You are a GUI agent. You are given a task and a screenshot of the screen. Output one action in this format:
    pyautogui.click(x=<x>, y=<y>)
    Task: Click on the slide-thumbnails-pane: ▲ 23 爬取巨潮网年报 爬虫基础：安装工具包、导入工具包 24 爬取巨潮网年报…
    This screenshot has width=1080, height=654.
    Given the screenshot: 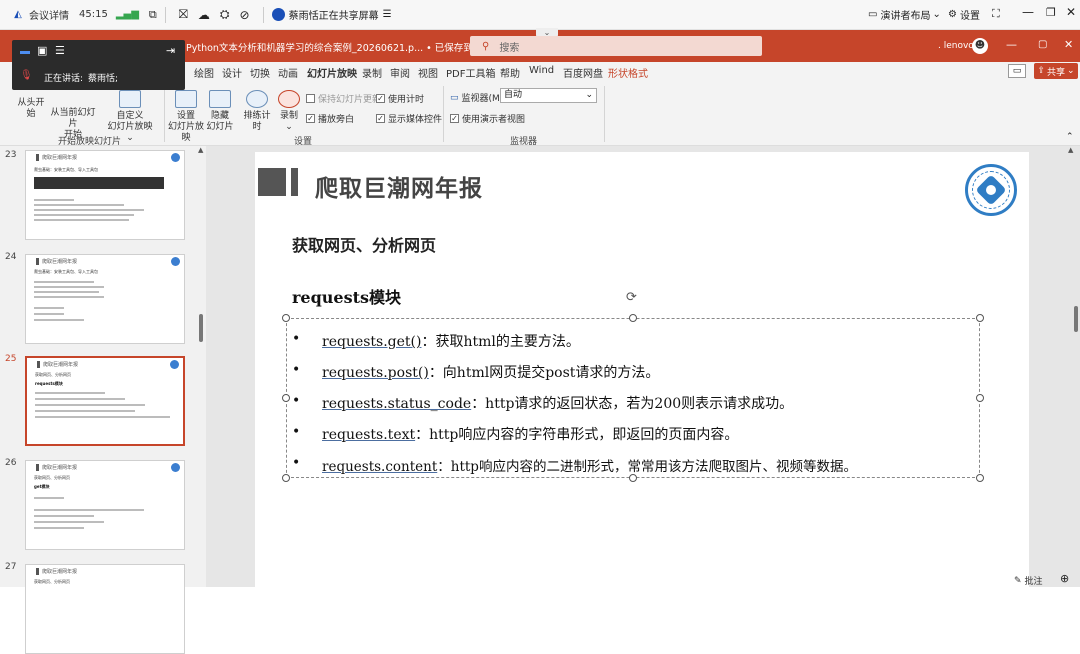 What is the action you would take?
    pyautogui.click(x=103, y=400)
    